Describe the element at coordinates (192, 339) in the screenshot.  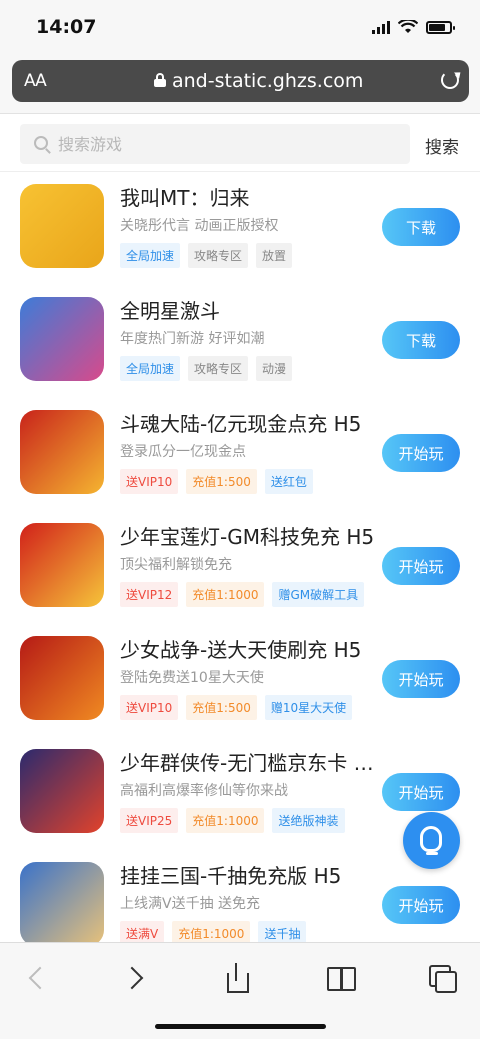
I see `game-description: 年度热门新游 好评如潮` at that location.